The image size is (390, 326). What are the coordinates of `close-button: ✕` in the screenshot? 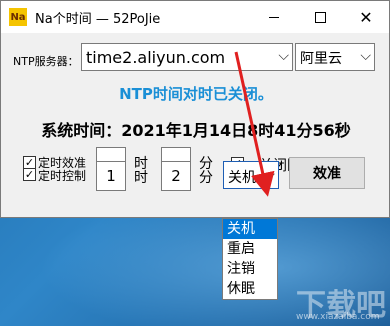 It's located at (366, 17).